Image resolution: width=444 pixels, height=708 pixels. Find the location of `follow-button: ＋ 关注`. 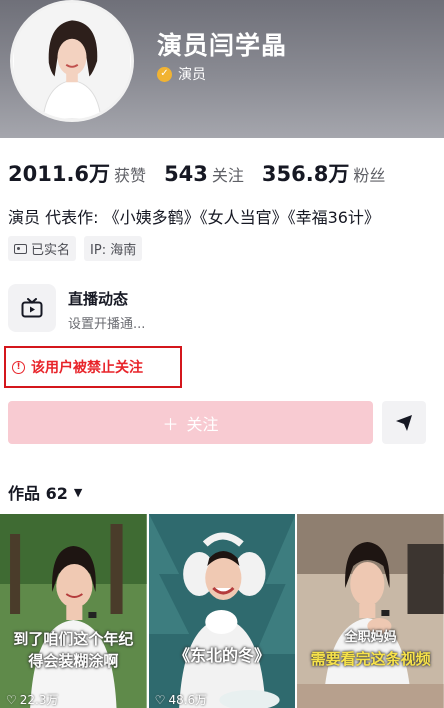

follow-button: ＋ 关注 is located at coordinates (190, 422).